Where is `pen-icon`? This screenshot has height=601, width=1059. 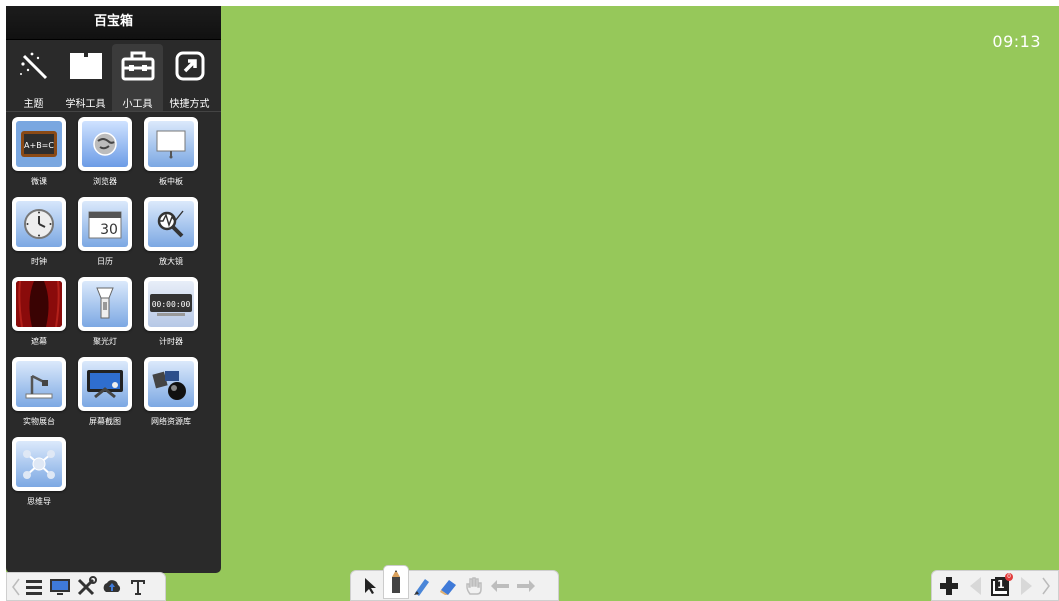 pen-icon is located at coordinates (396, 581).